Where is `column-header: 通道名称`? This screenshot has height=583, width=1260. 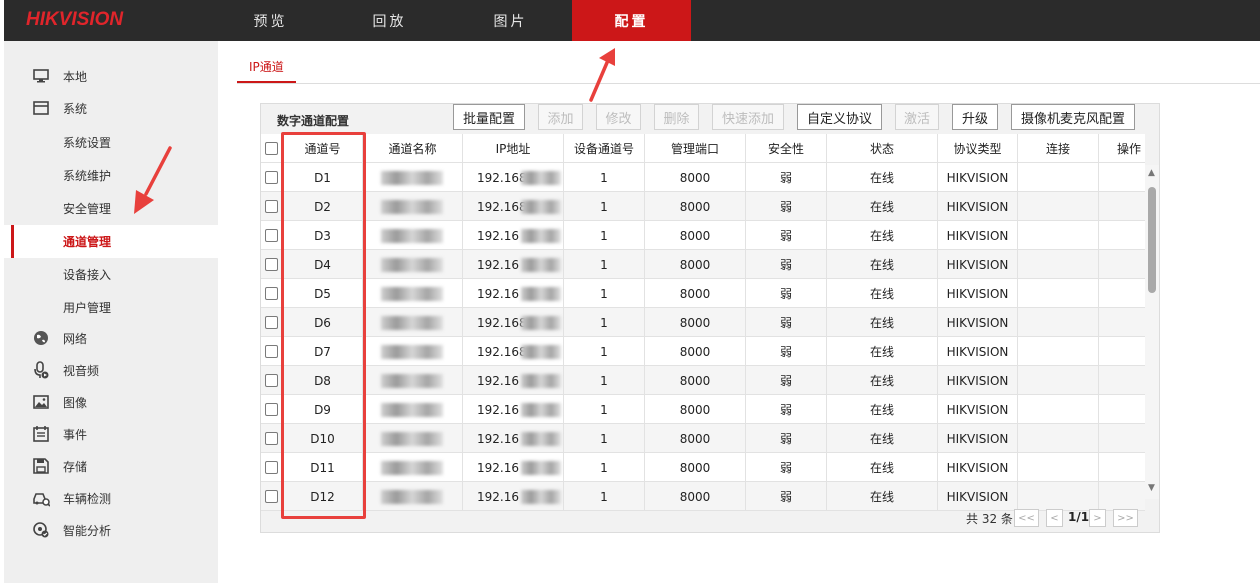
column-header: 通道名称 is located at coordinates (413, 148).